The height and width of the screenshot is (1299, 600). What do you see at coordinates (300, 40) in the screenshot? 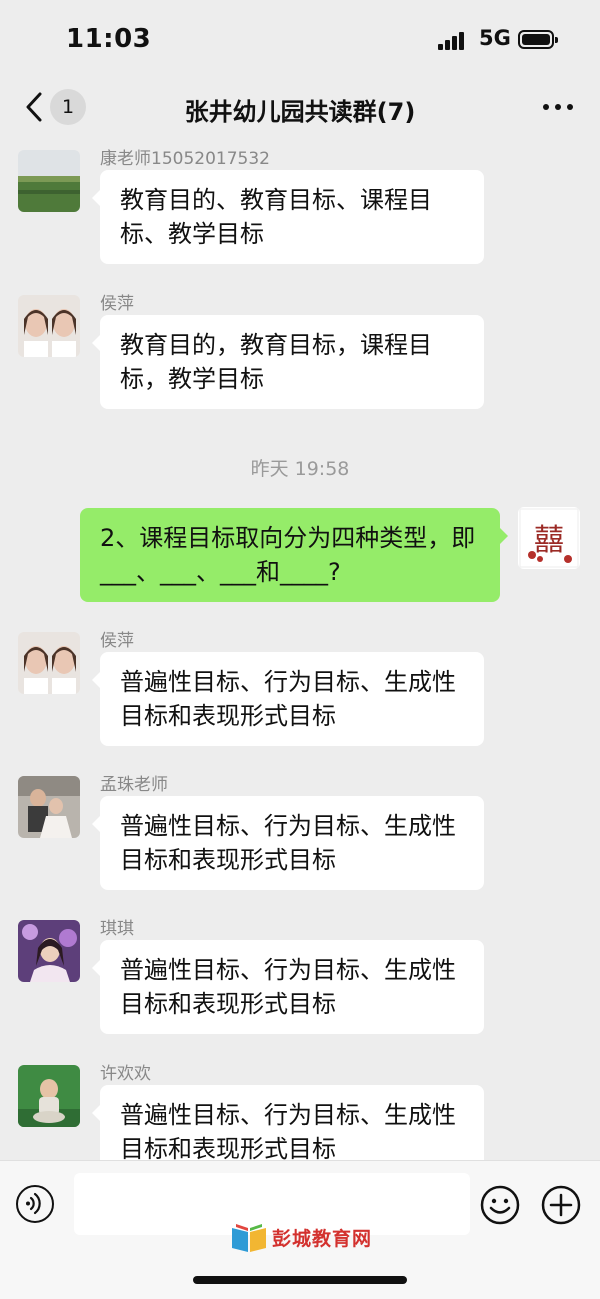
I see `status-bar: 11:03 5G` at bounding box center [300, 40].